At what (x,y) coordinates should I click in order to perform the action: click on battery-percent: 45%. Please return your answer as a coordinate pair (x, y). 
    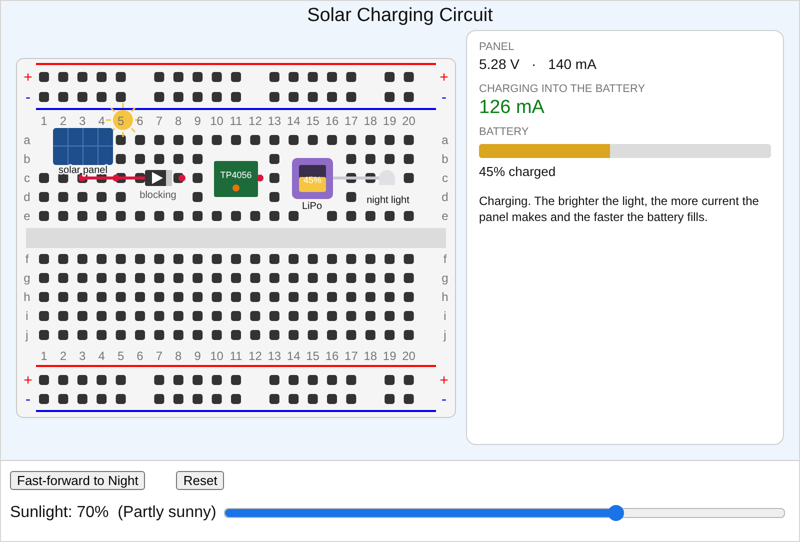
    Looking at the image, I should click on (313, 180).